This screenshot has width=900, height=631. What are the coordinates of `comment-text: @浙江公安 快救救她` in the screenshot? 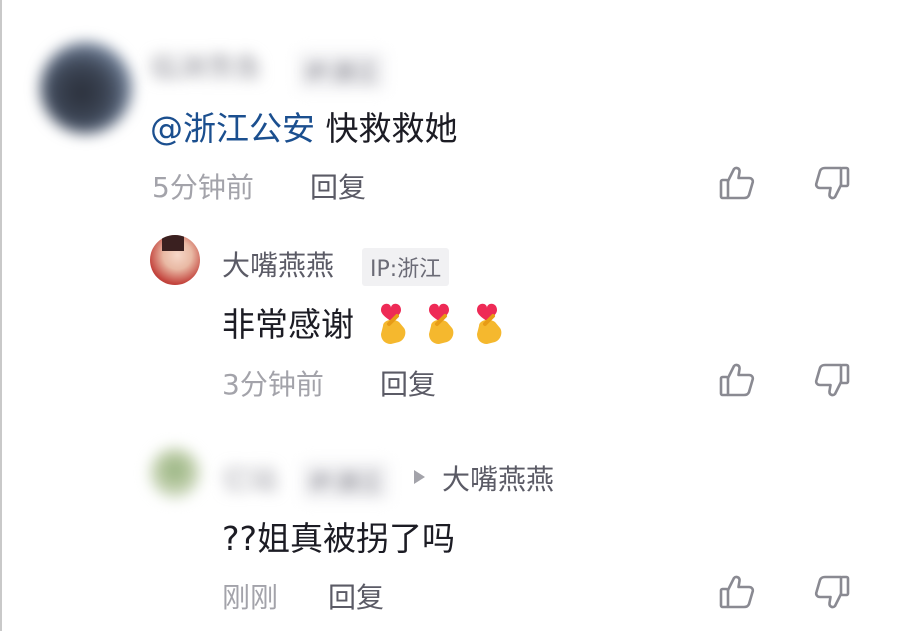 It's located at (304, 126).